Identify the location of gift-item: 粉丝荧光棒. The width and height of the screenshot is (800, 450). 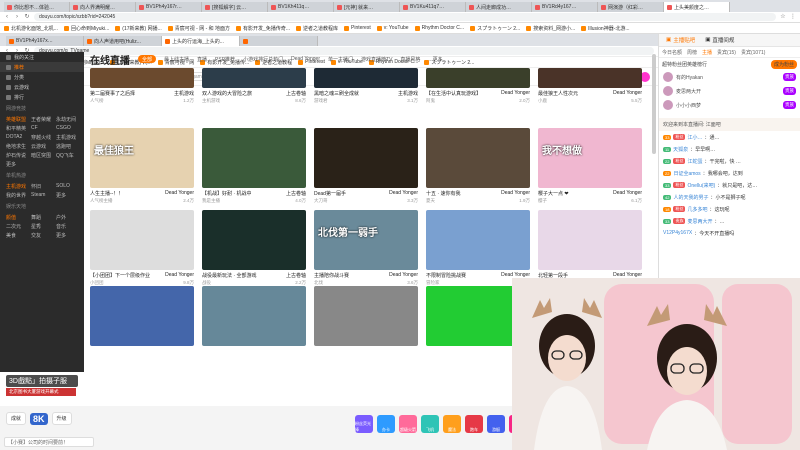
(364, 424).